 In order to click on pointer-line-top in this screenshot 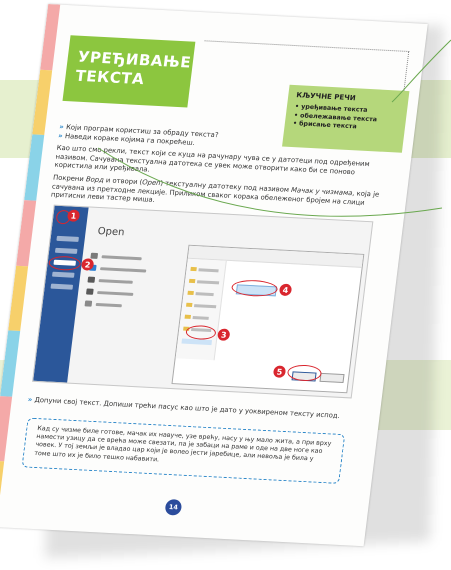, I will do `click(421, 71)`.